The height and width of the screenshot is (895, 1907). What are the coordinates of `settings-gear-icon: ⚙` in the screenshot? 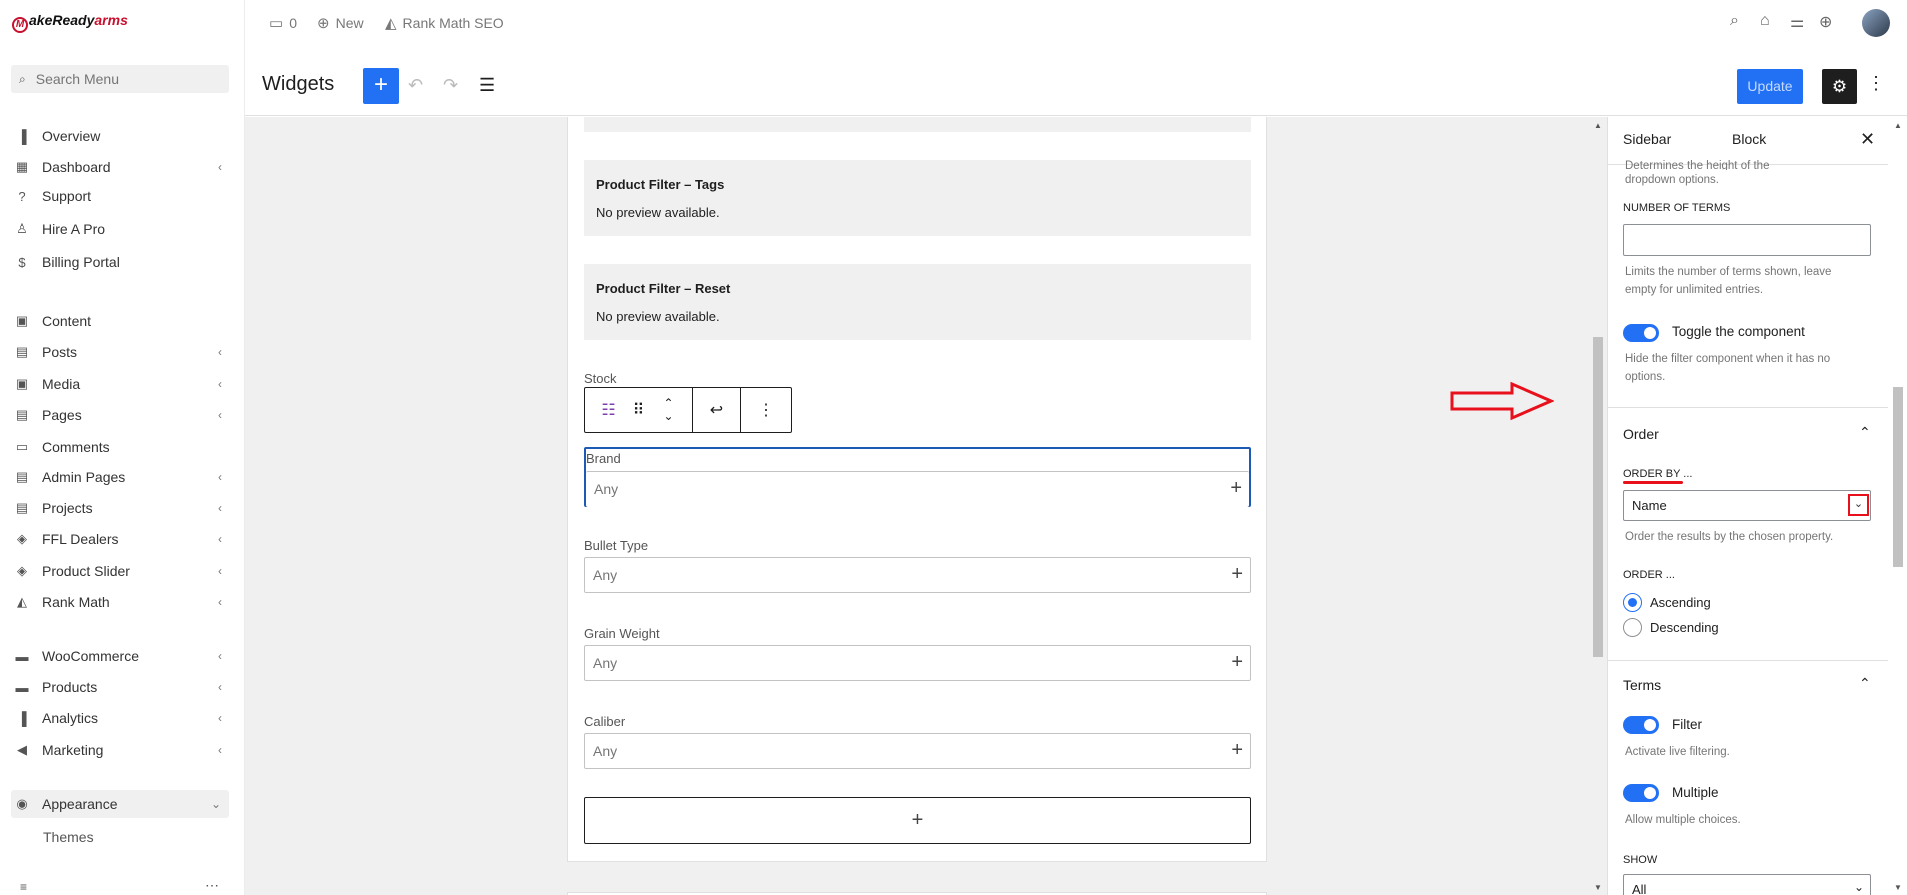 It's located at (1839, 86).